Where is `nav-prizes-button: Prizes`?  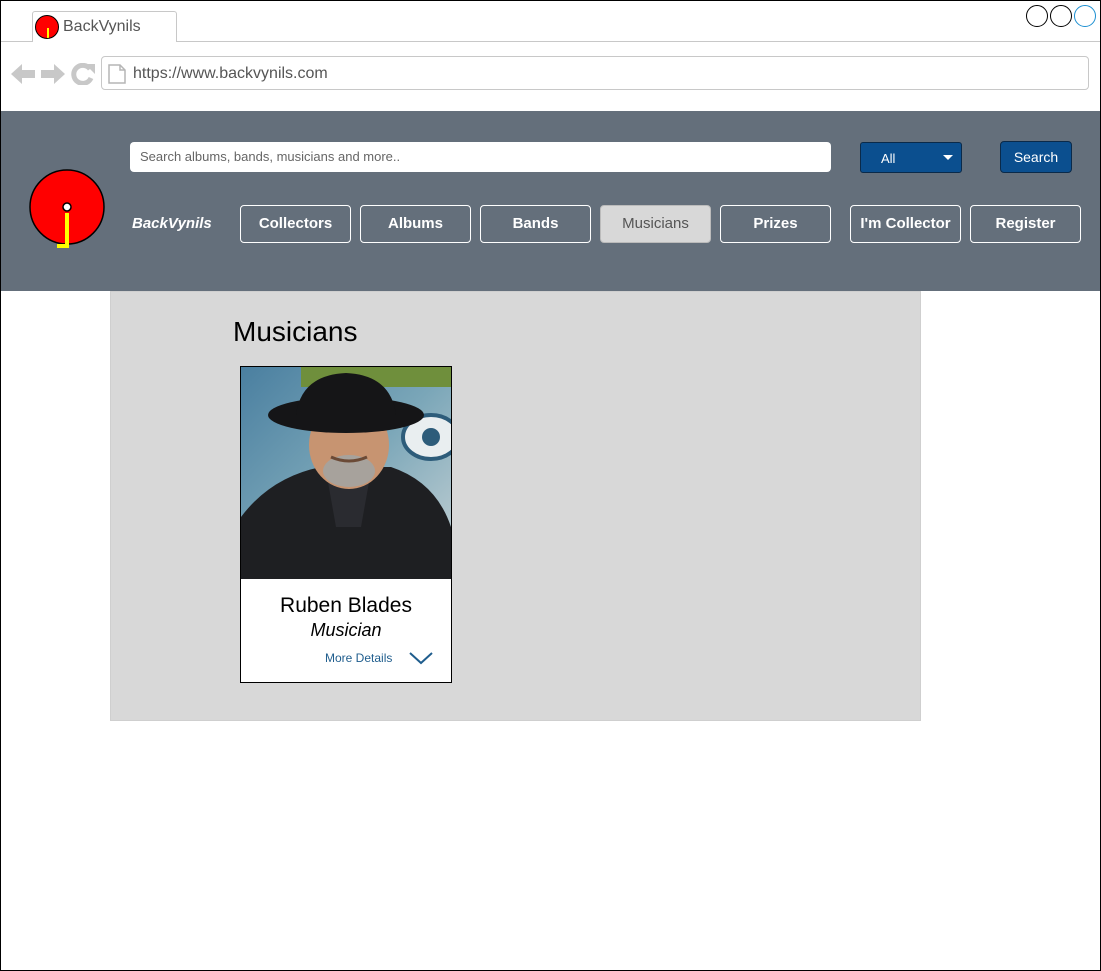 nav-prizes-button: Prizes is located at coordinates (775, 224).